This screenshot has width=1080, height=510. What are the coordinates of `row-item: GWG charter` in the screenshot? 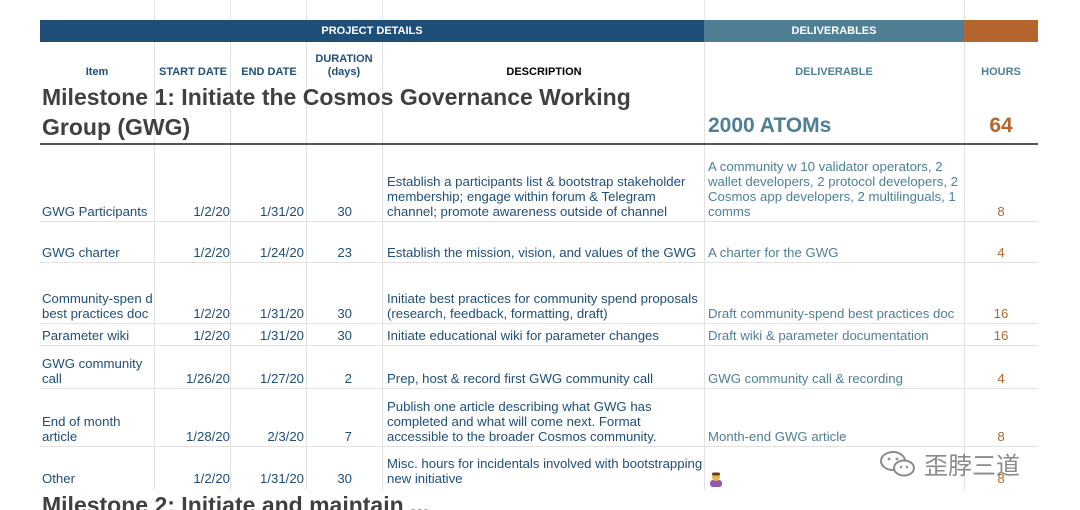 It's located at (81, 252).